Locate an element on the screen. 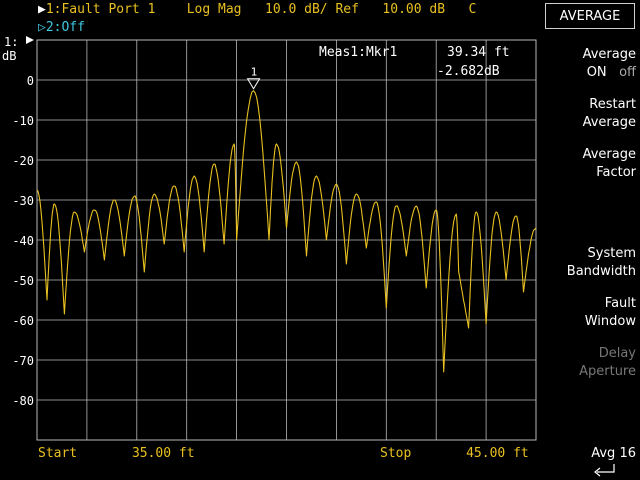 The image size is (640, 480). softkey-restart-average: Restart Average is located at coordinates (590, 114).